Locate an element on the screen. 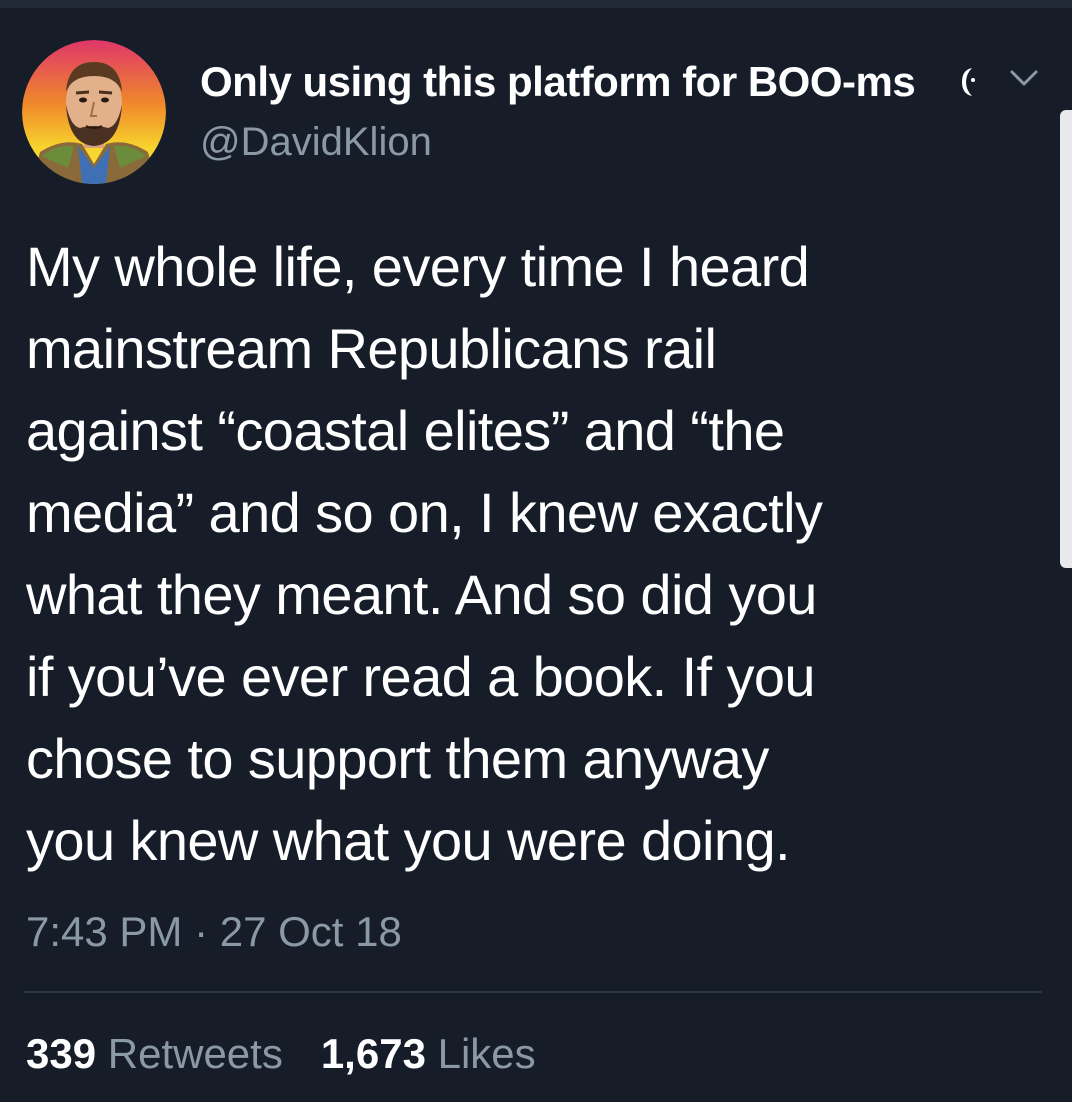 The height and width of the screenshot is (1102, 1072). bearded-man-avatar-icon is located at coordinates (94, 112).